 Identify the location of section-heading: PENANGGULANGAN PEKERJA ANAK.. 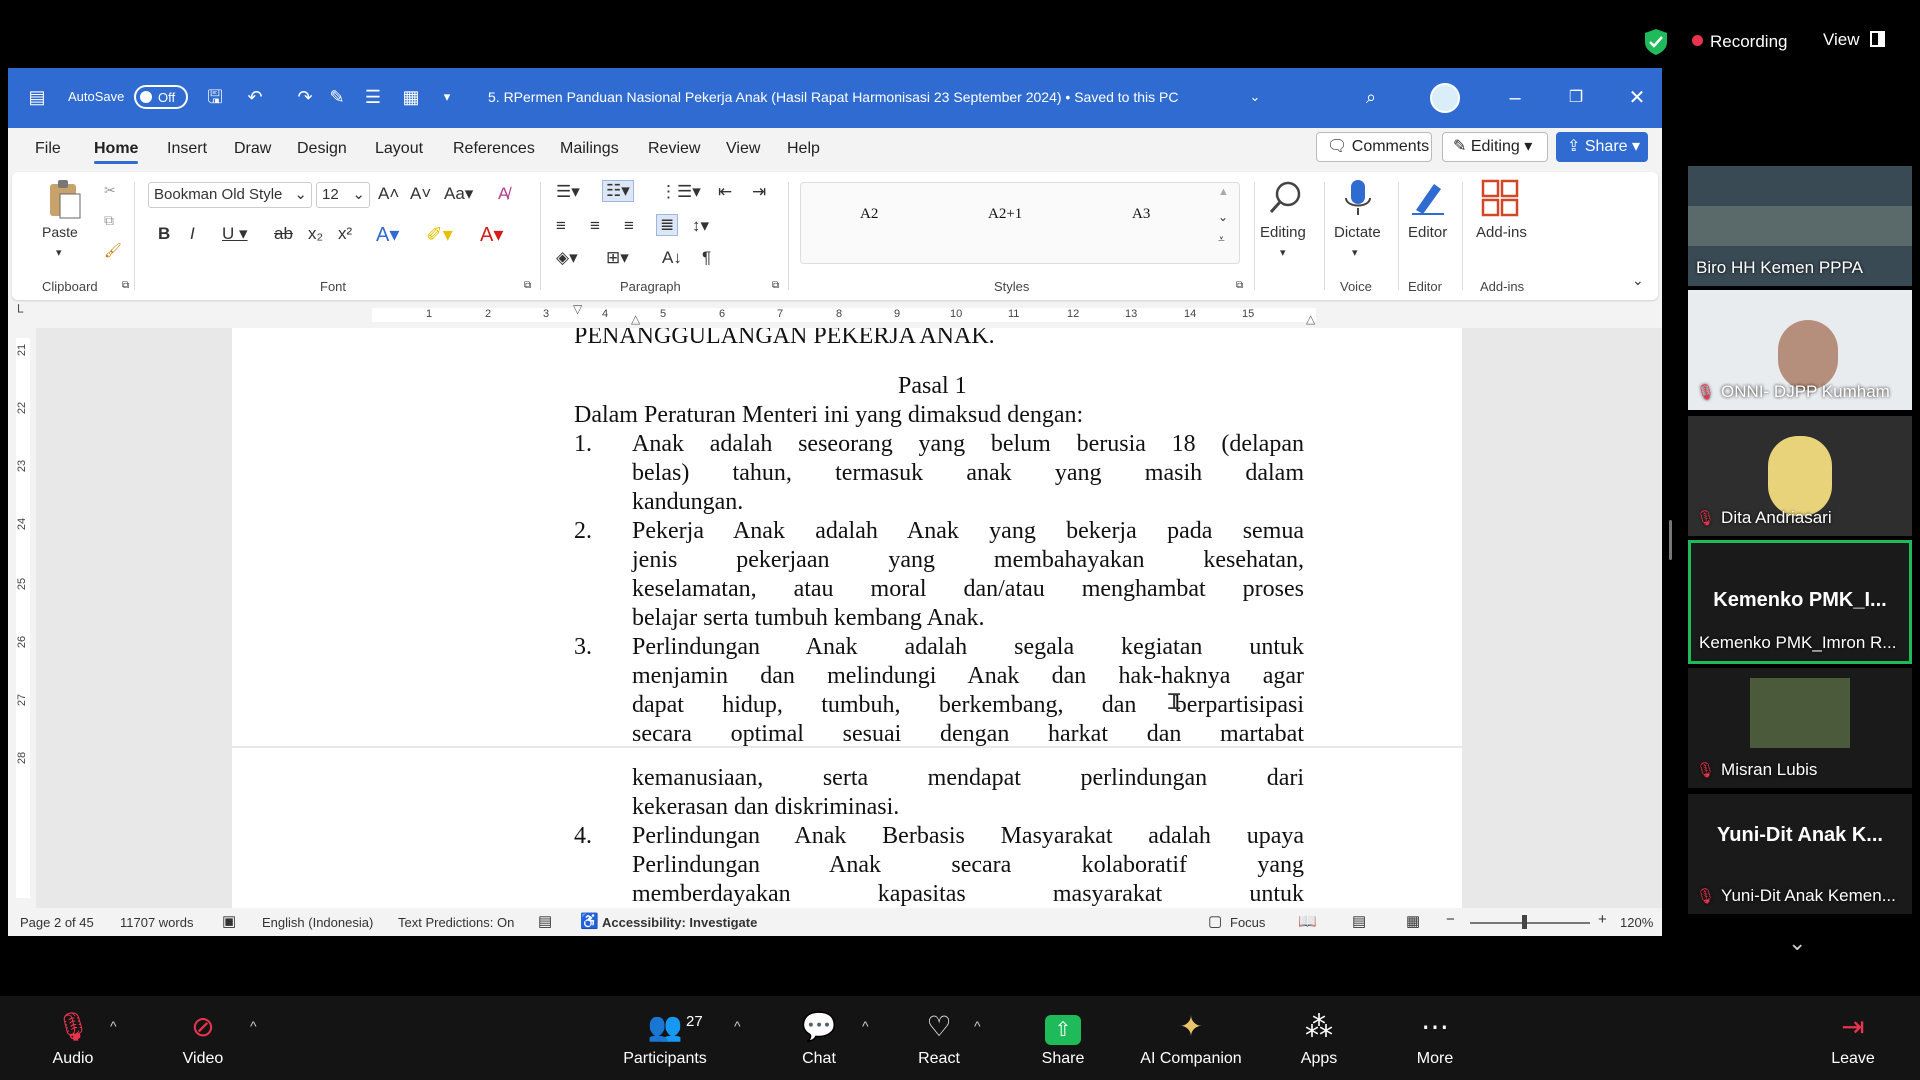
(784, 339).